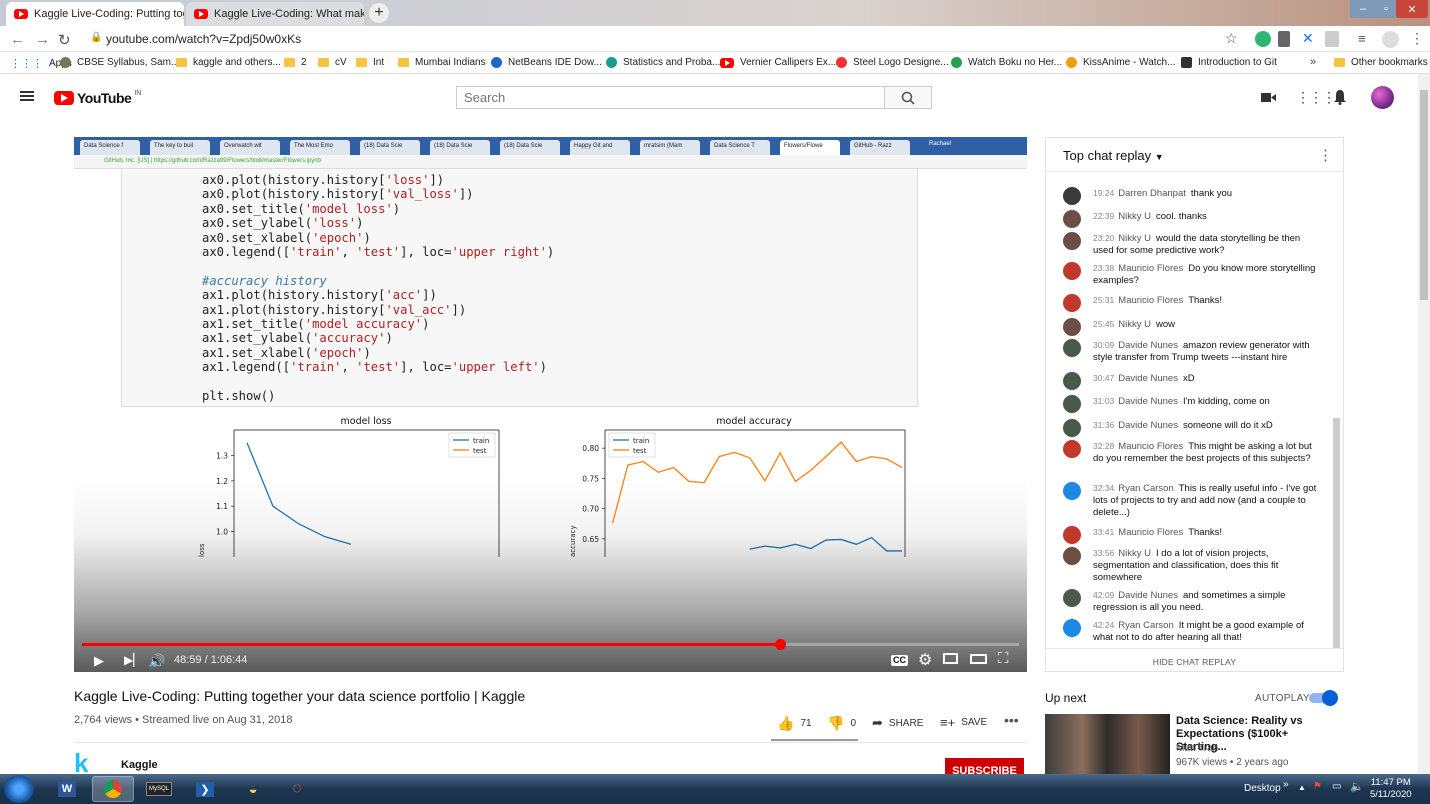  What do you see at coordinates (1268, 97) in the screenshot?
I see `create-video-icon` at bounding box center [1268, 97].